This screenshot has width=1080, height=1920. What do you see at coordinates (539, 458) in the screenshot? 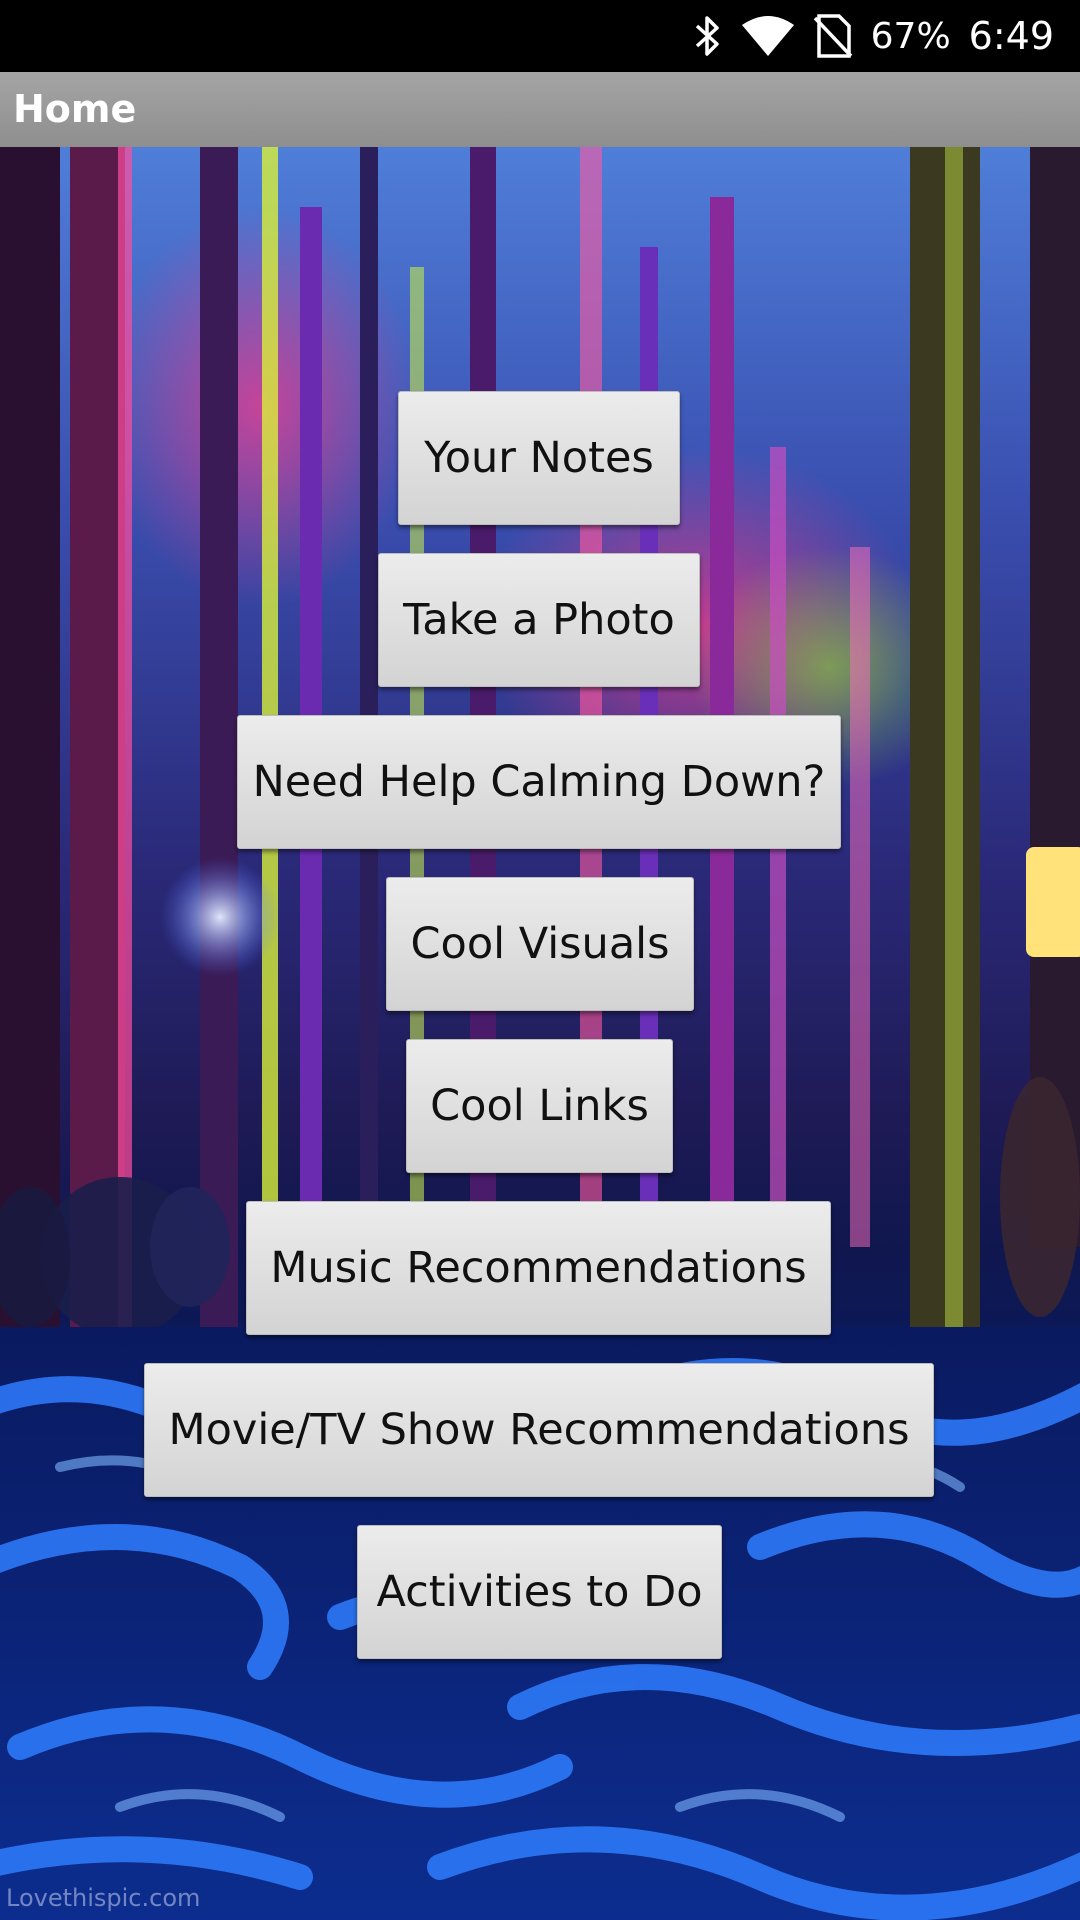
I see `your-notes-button: Your Notes` at bounding box center [539, 458].